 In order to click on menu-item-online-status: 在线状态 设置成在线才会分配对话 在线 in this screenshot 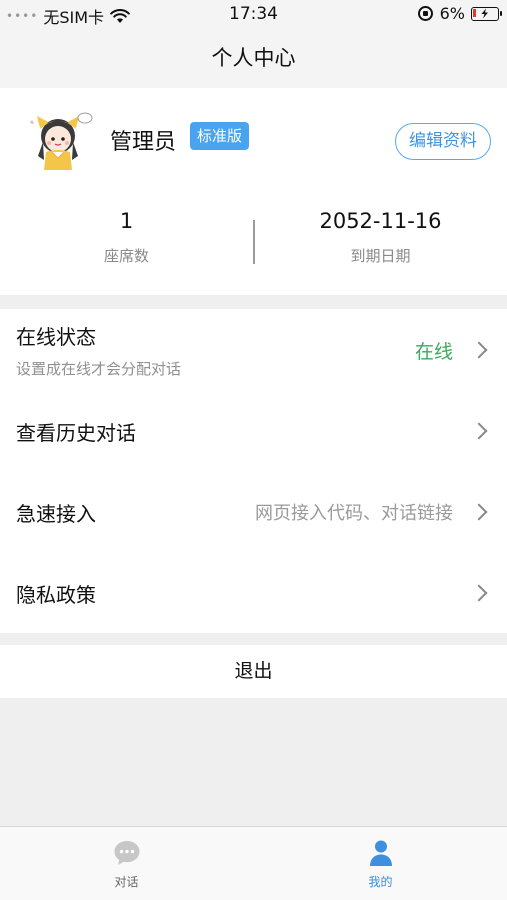, I will do `click(253, 349)`.